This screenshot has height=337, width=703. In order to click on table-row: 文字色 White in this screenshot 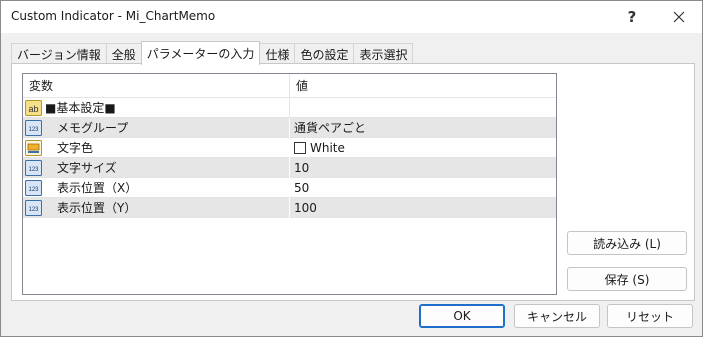, I will do `click(289, 148)`.